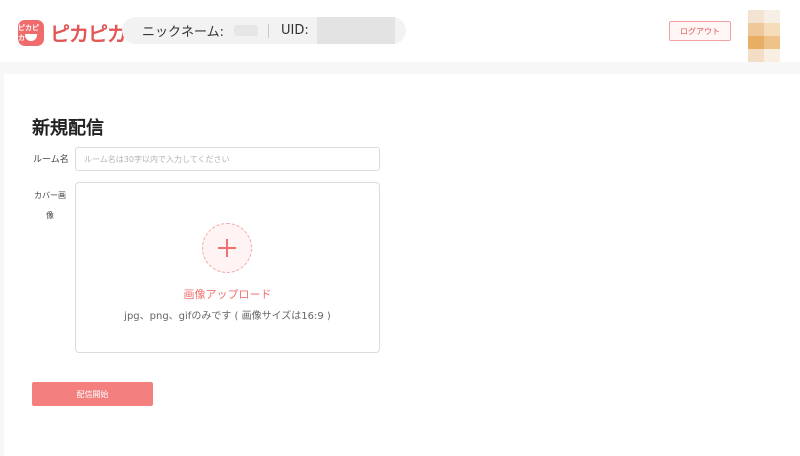 The height and width of the screenshot is (456, 800). I want to click on user-info: ニックネーム: UID:, so click(264, 30).